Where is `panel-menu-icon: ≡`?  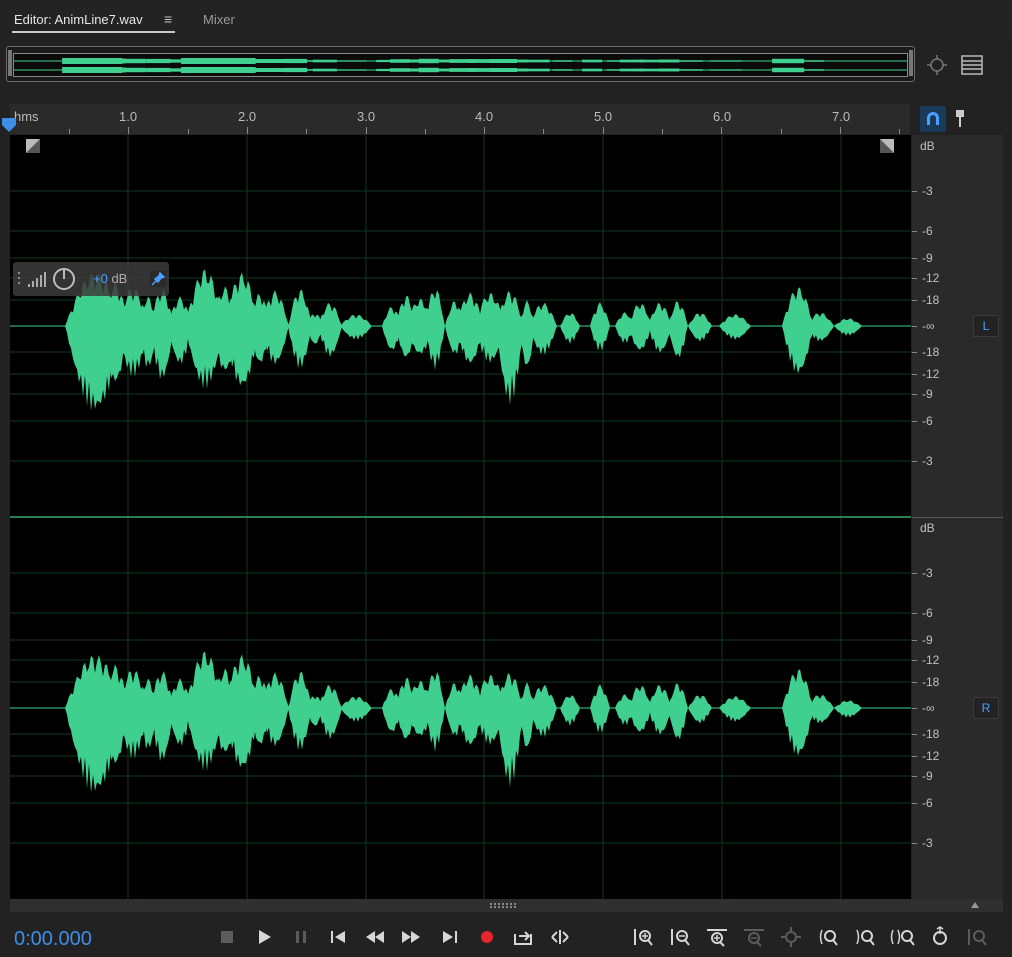
panel-menu-icon: ≡ is located at coordinates (168, 19).